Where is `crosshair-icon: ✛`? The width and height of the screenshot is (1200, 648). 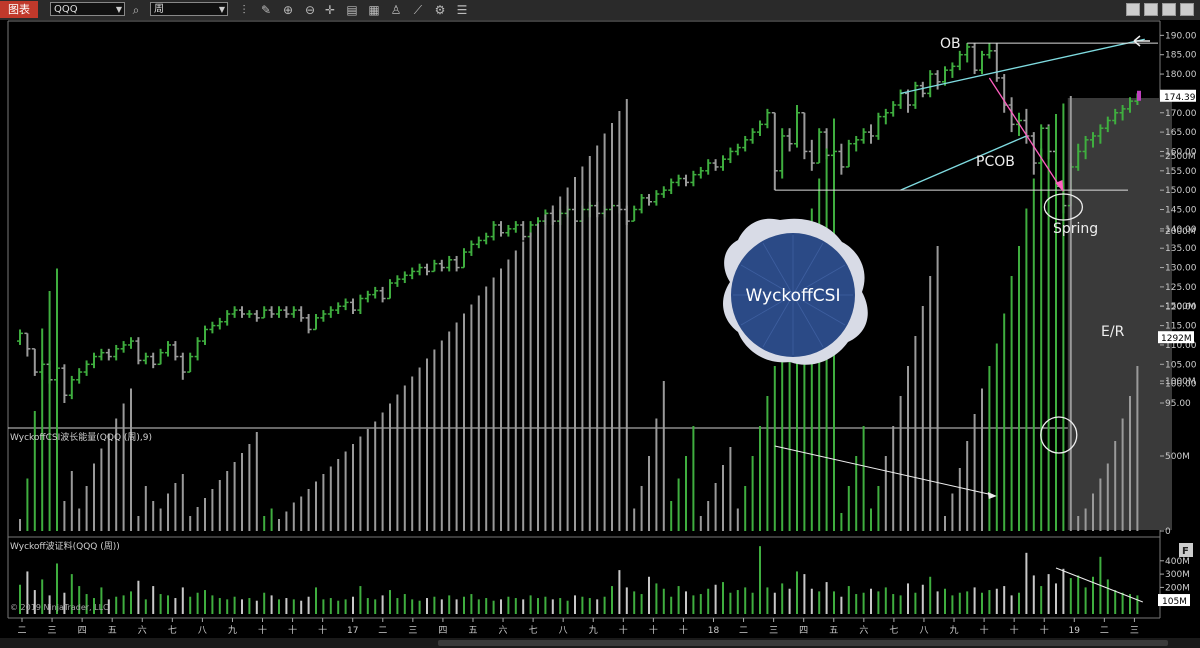
crosshair-icon: ✛ is located at coordinates (330, 10).